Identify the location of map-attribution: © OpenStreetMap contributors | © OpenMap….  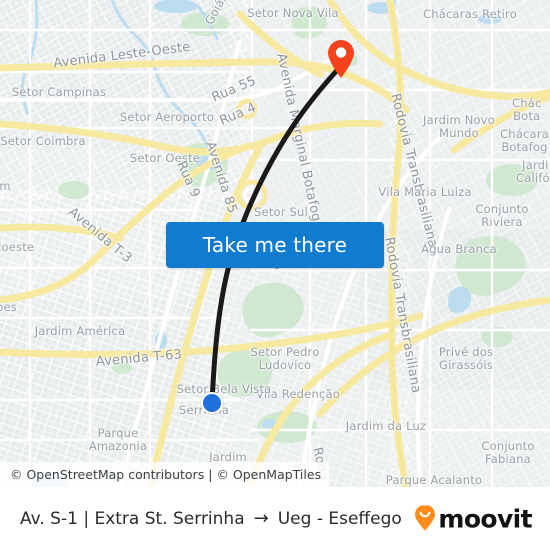
(165, 474).